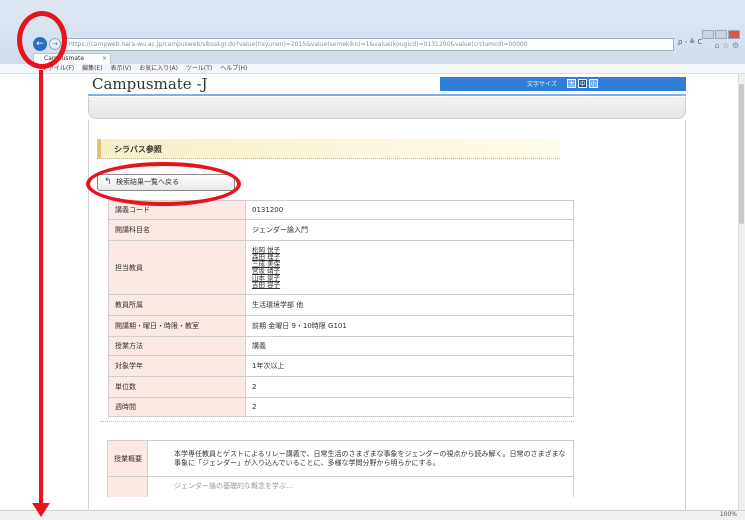  Describe the element at coordinates (409, 326) in the screenshot. I see `schedule-value: 前期 金曜日 9・10時限 G101` at that location.